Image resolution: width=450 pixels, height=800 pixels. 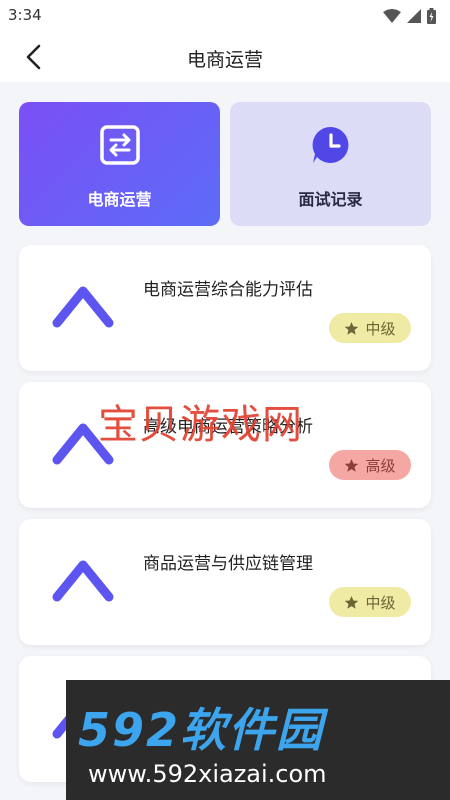 I want to click on clock-chat-icon, so click(x=330, y=144).